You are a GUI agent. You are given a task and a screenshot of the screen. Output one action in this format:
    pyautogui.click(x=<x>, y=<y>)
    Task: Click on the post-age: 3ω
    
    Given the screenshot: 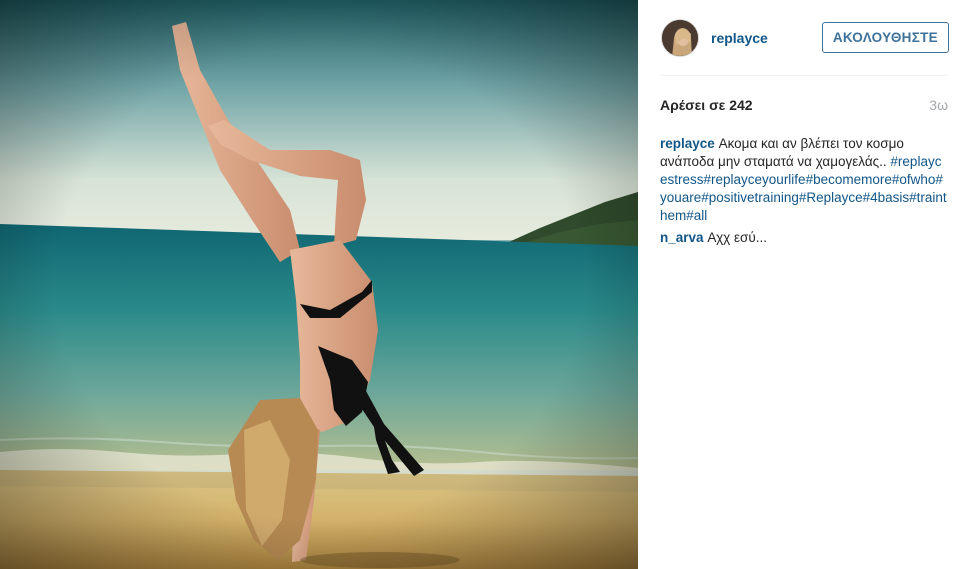 What is the action you would take?
    pyautogui.click(x=938, y=105)
    